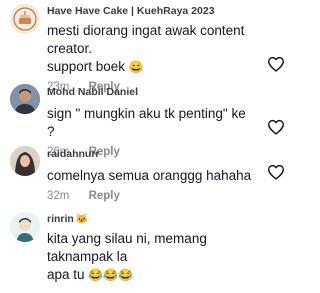 The image size is (320, 293). Describe the element at coordinates (86, 66) in the screenshot. I see `comment-text-line-2: support boek` at that location.